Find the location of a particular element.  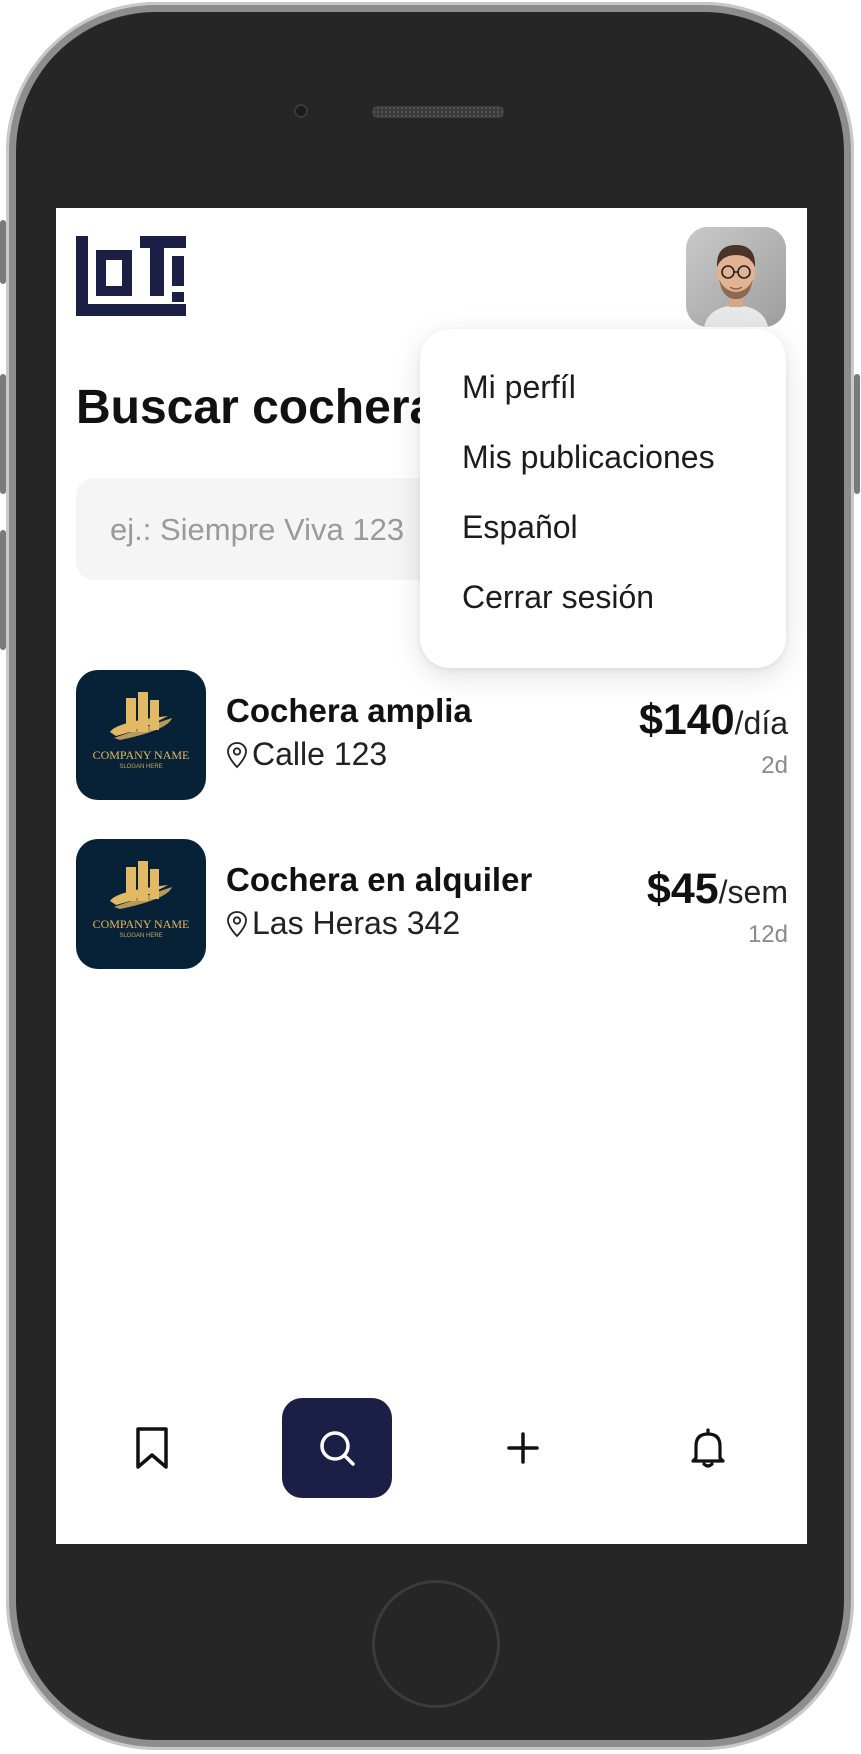

listing-age: 12d is located at coordinates (767, 934).